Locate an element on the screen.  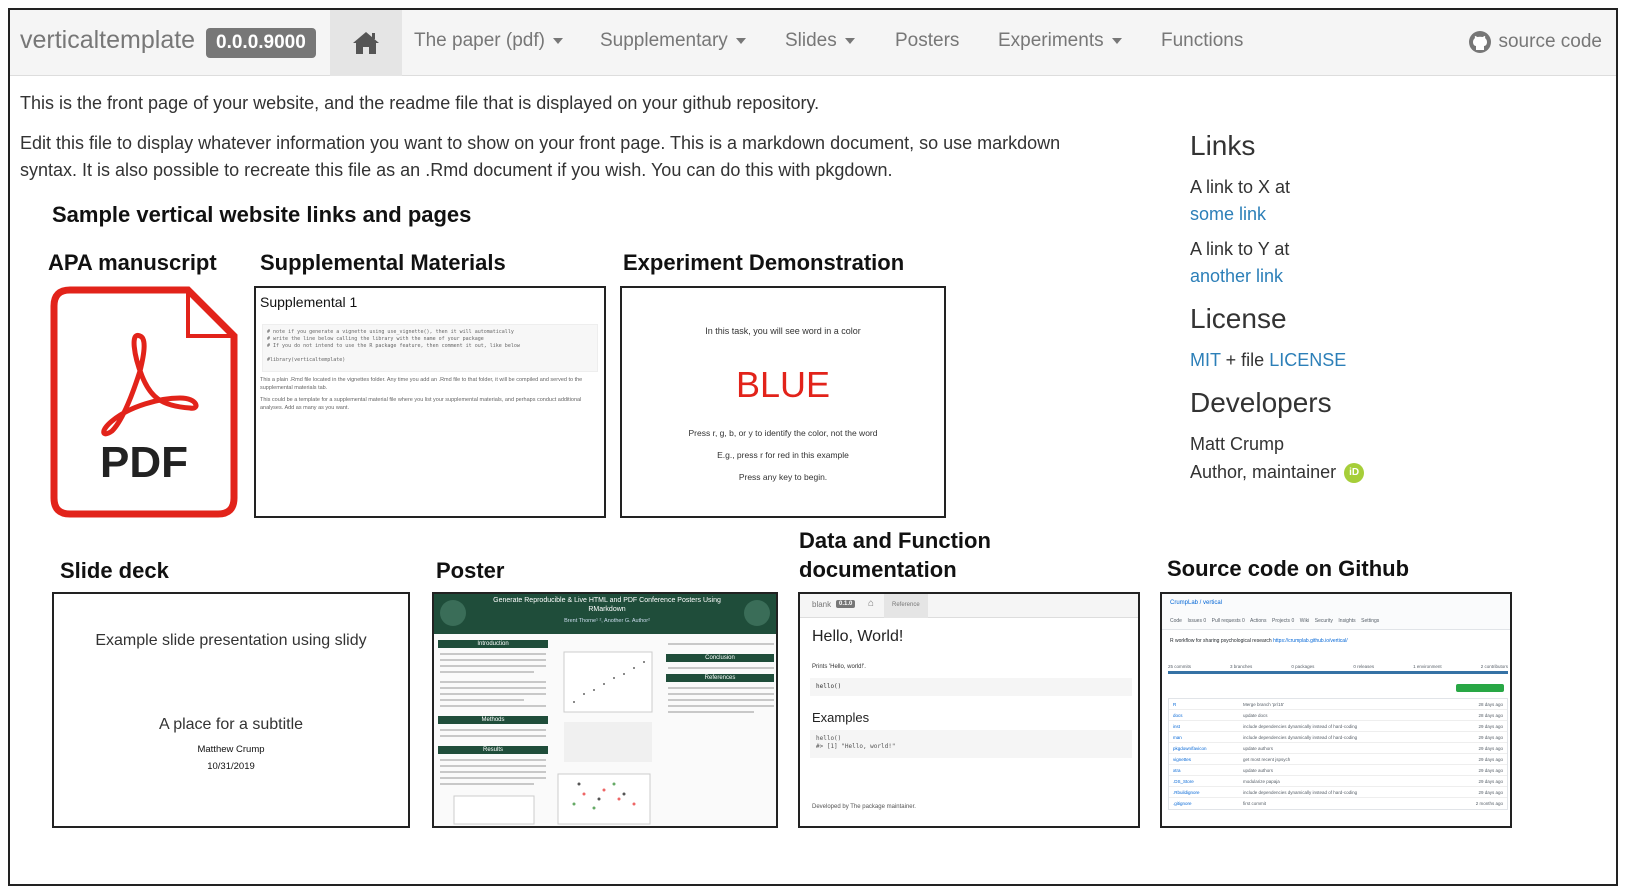
nav-slides-label: Slides is located at coordinates (811, 40).